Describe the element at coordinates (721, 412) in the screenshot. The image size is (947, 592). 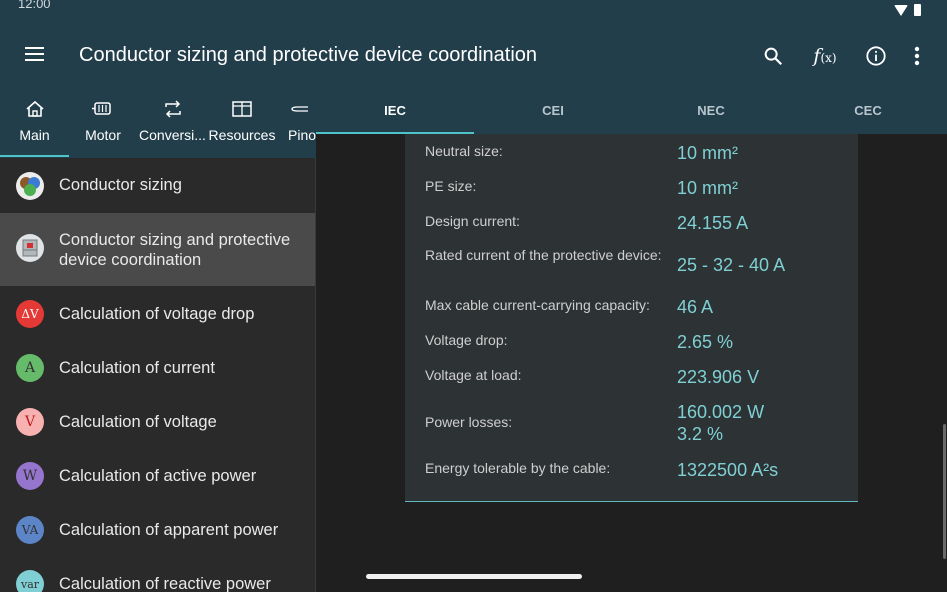
I see `result-value: 160.002 W` at that location.